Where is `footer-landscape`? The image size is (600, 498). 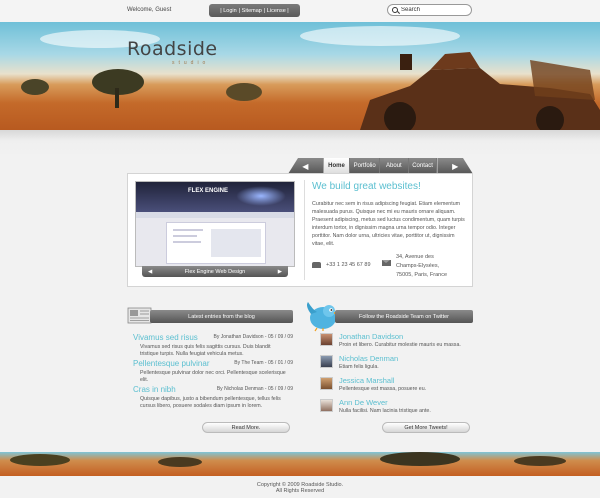 footer-landscape is located at coordinates (288, 459).